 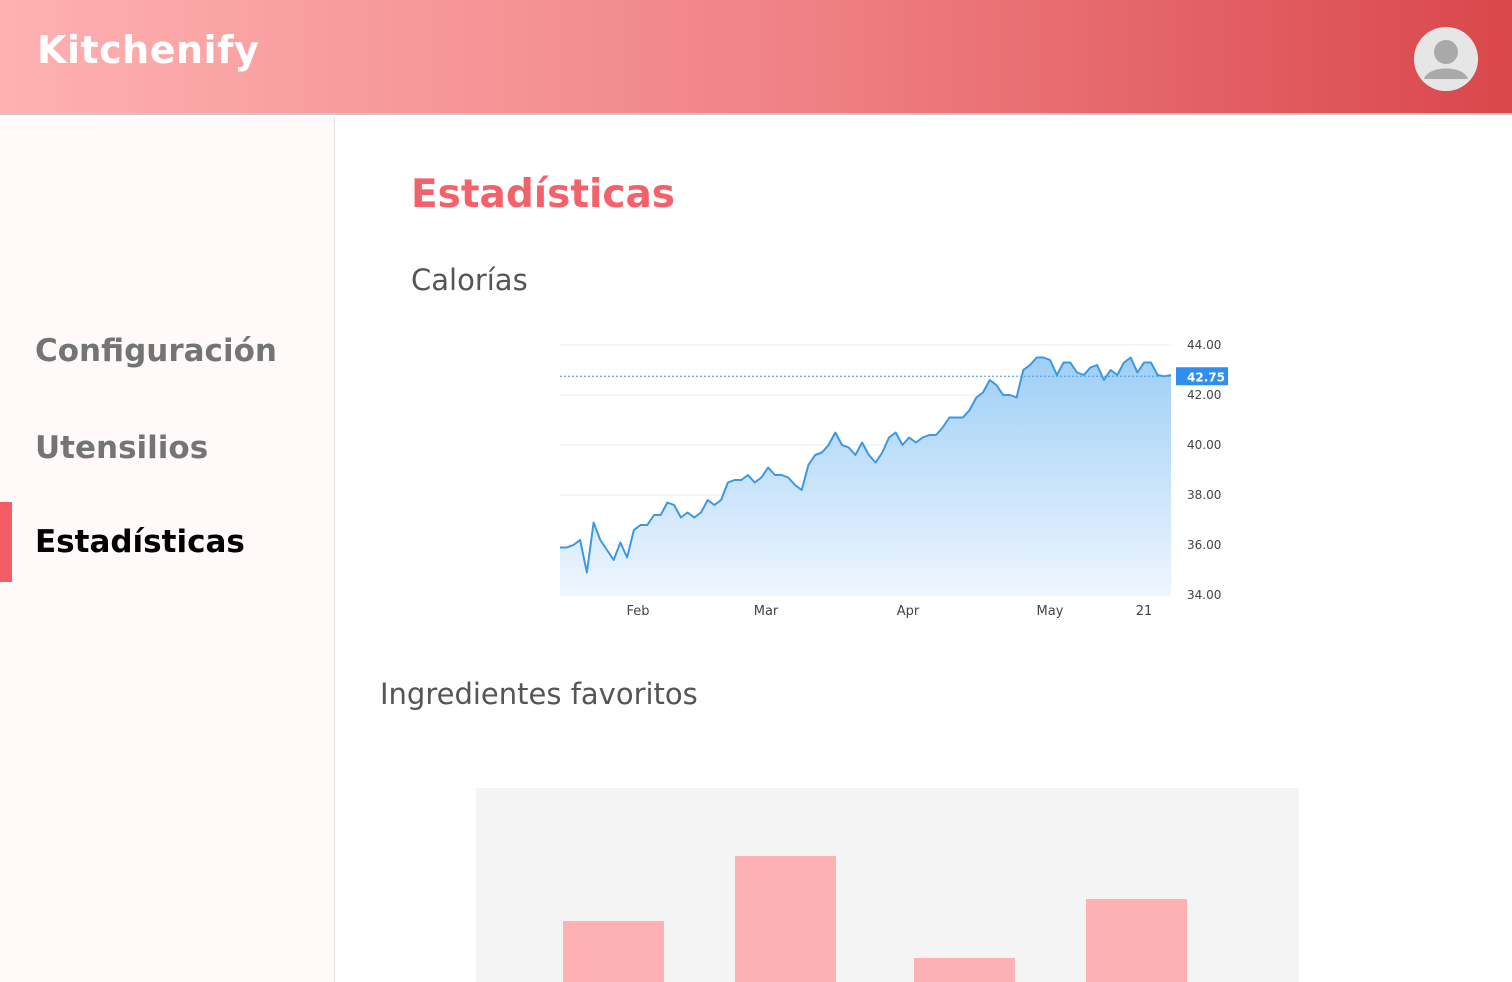 What do you see at coordinates (140, 542) in the screenshot?
I see `sidebar-item-label: Estadísticas` at bounding box center [140, 542].